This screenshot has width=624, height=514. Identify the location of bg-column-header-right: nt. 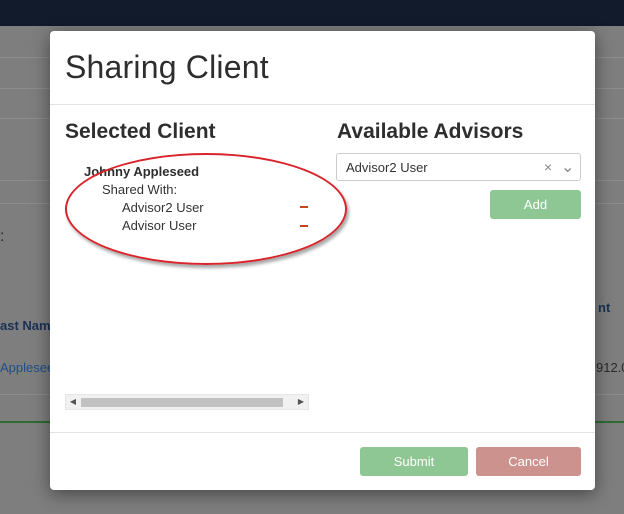
(604, 307).